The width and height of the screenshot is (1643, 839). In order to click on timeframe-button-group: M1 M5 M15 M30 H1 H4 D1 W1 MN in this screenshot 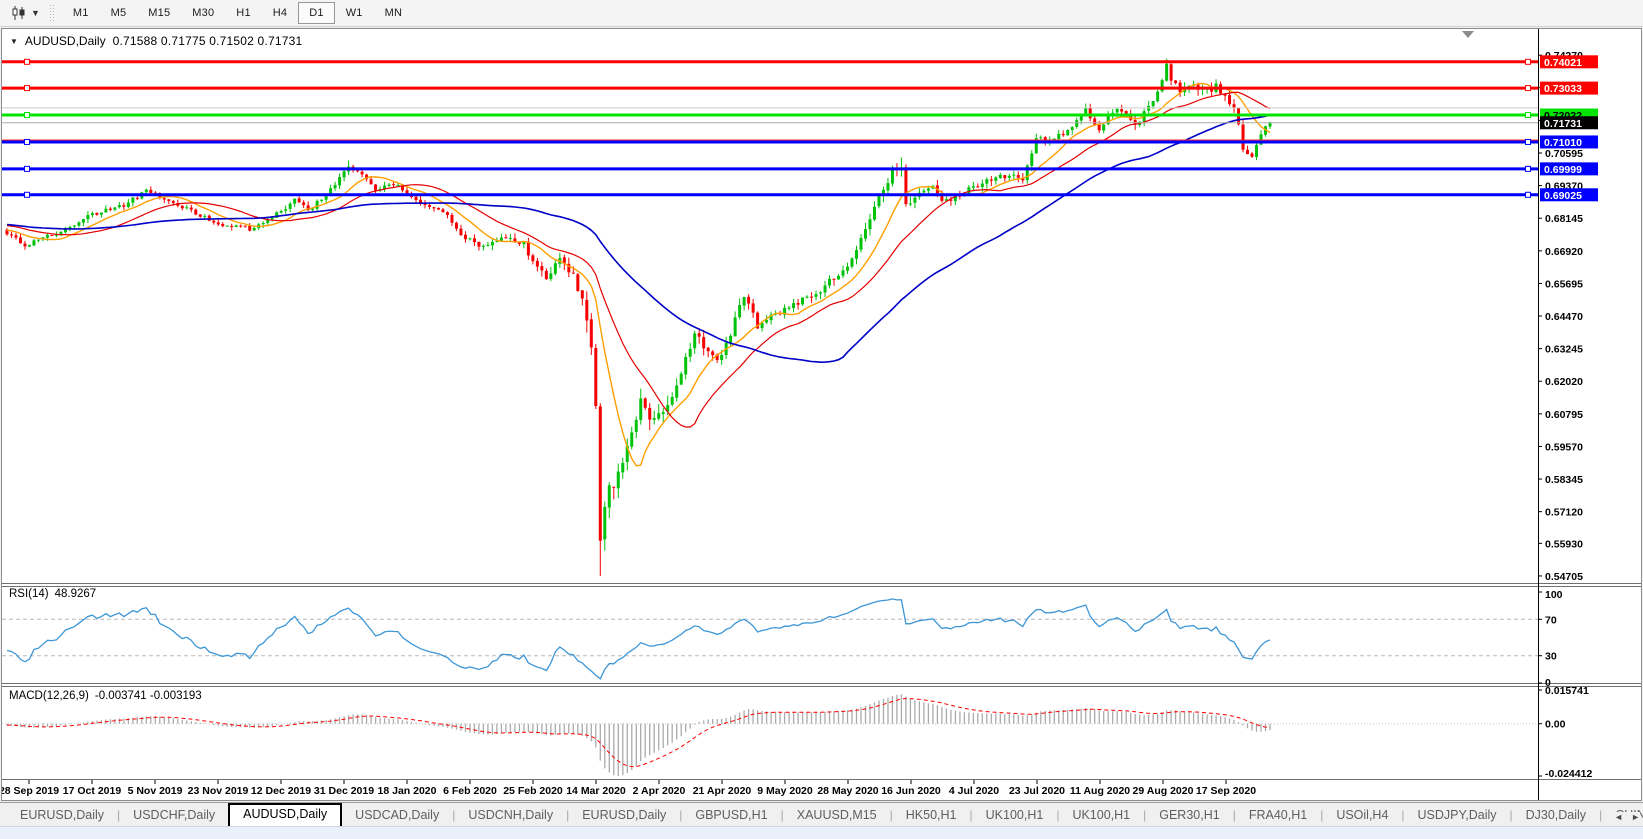, I will do `click(237, 13)`.